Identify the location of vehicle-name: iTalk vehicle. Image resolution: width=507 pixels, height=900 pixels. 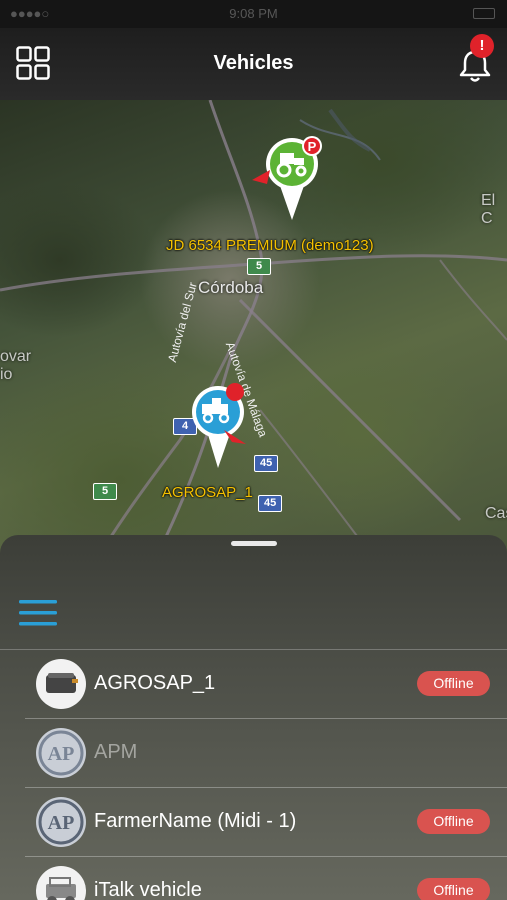
(148, 889).